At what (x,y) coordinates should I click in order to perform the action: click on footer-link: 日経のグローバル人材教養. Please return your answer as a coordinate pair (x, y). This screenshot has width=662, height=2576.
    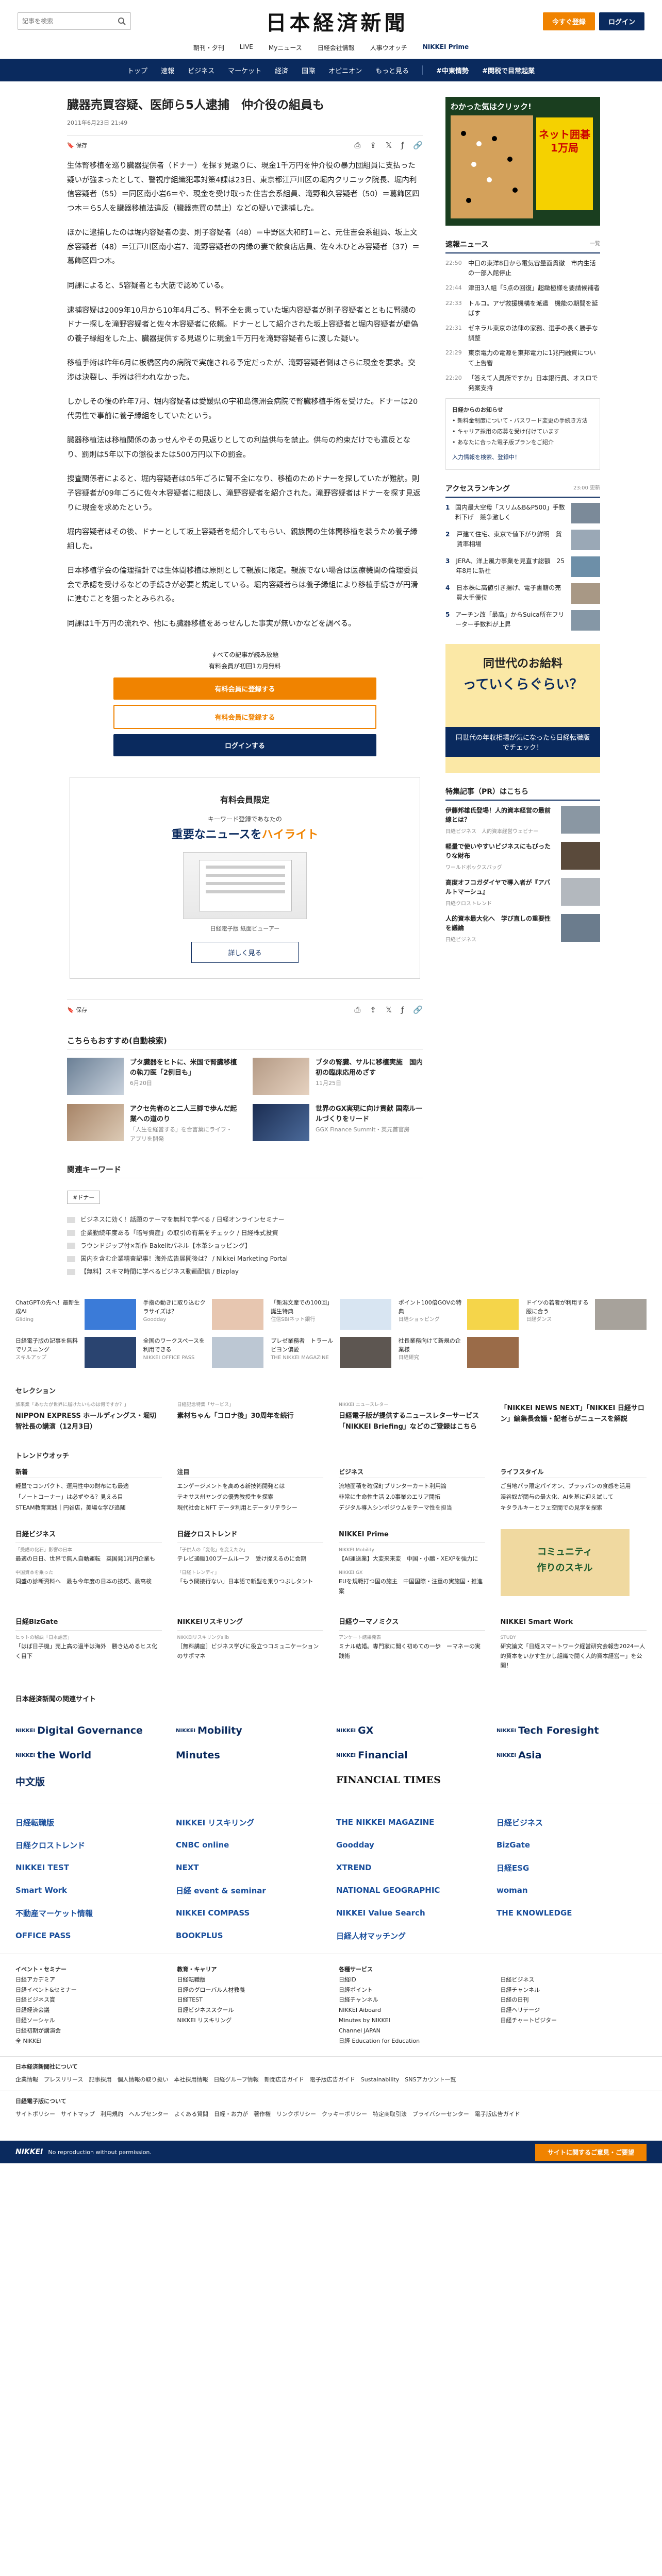
    Looking at the image, I should click on (250, 1990).